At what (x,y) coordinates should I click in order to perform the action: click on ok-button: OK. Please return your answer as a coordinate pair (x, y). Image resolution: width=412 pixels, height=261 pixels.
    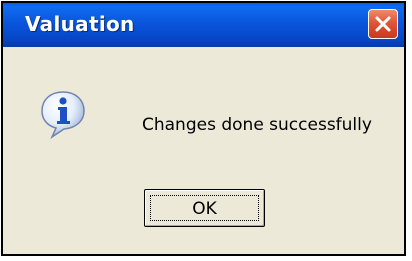
    Looking at the image, I should click on (204, 208).